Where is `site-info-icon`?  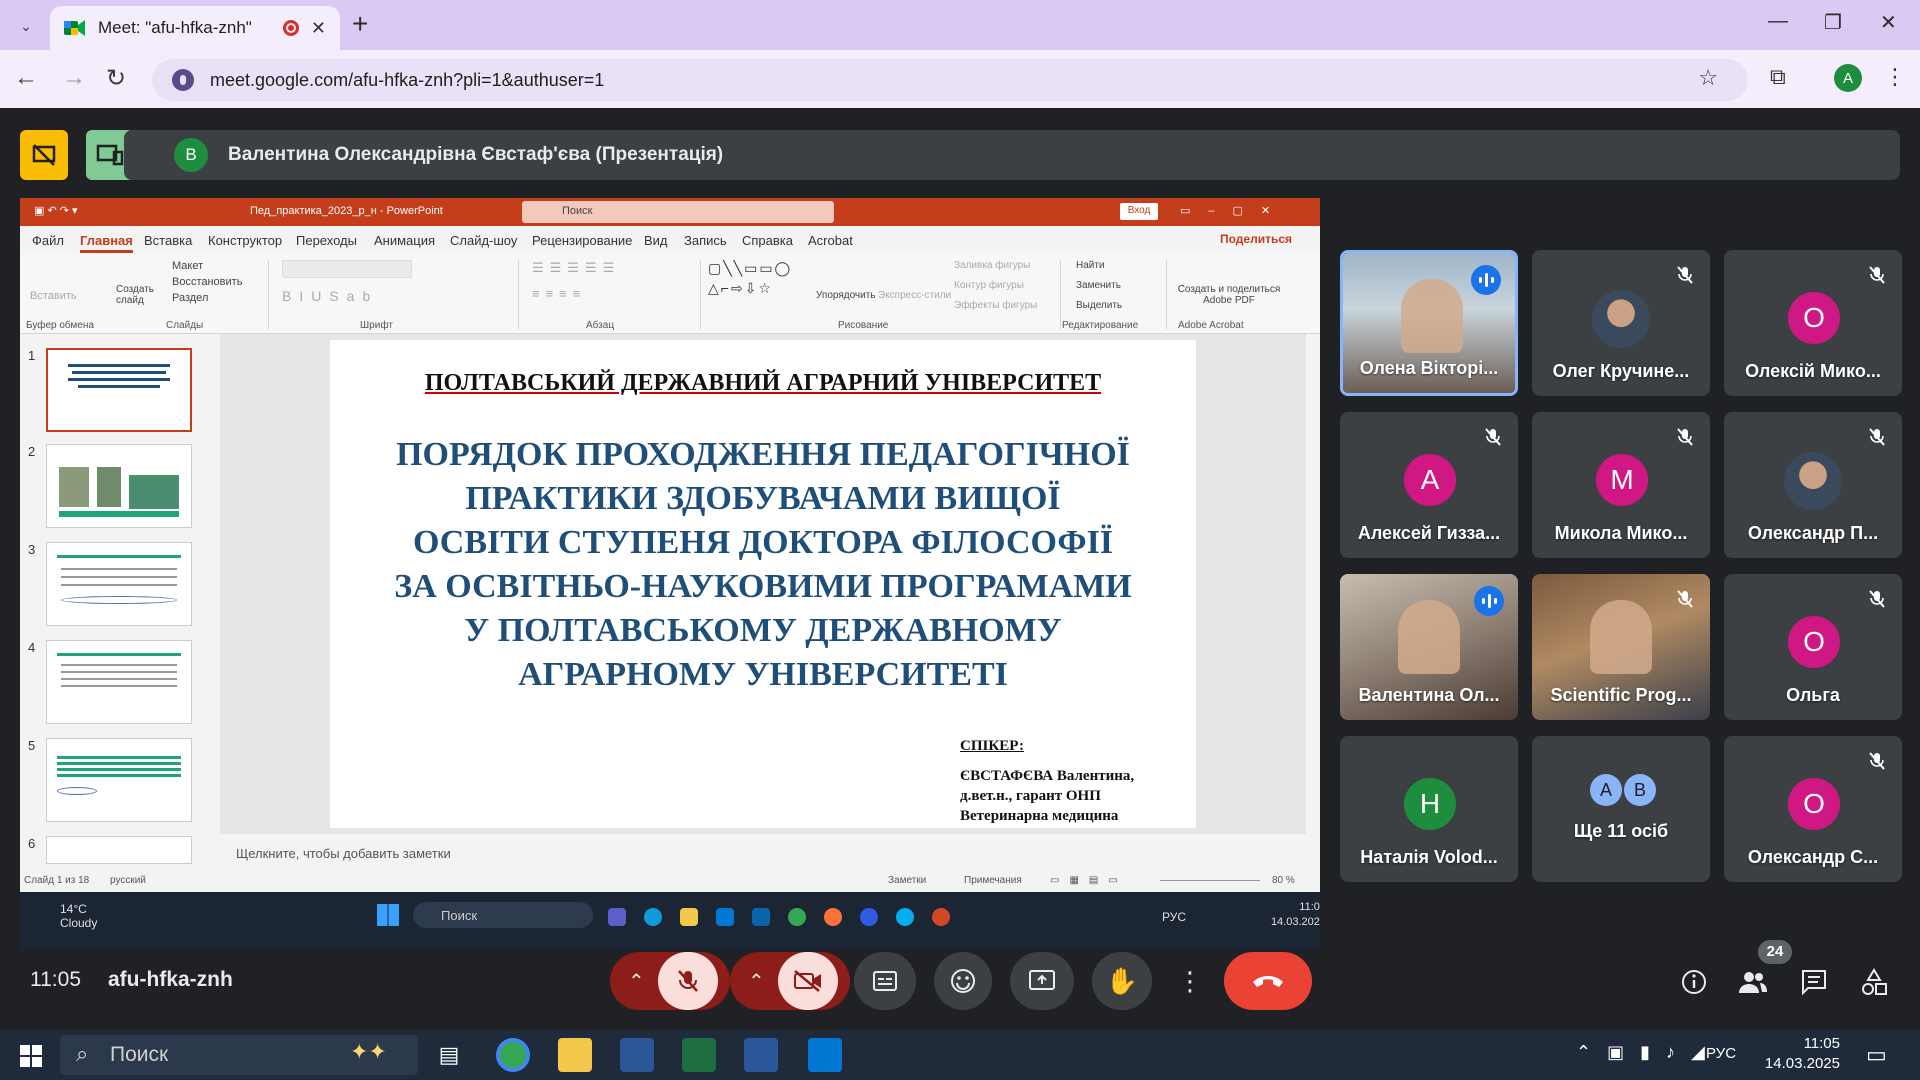 site-info-icon is located at coordinates (183, 80).